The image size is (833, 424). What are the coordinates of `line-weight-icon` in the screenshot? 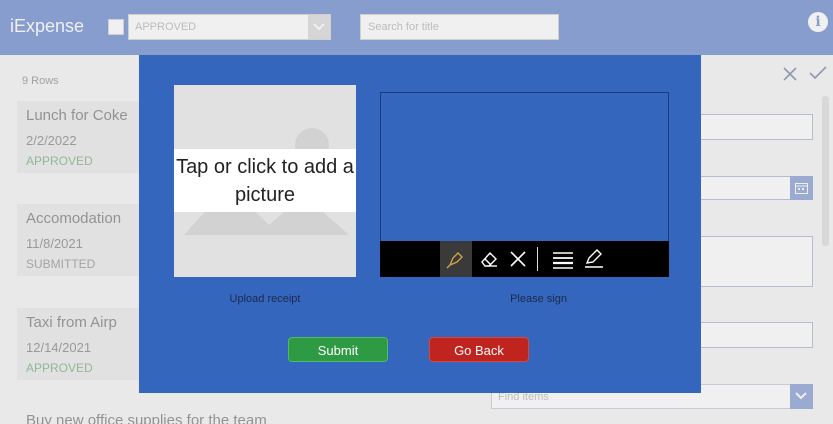 It's located at (563, 260).